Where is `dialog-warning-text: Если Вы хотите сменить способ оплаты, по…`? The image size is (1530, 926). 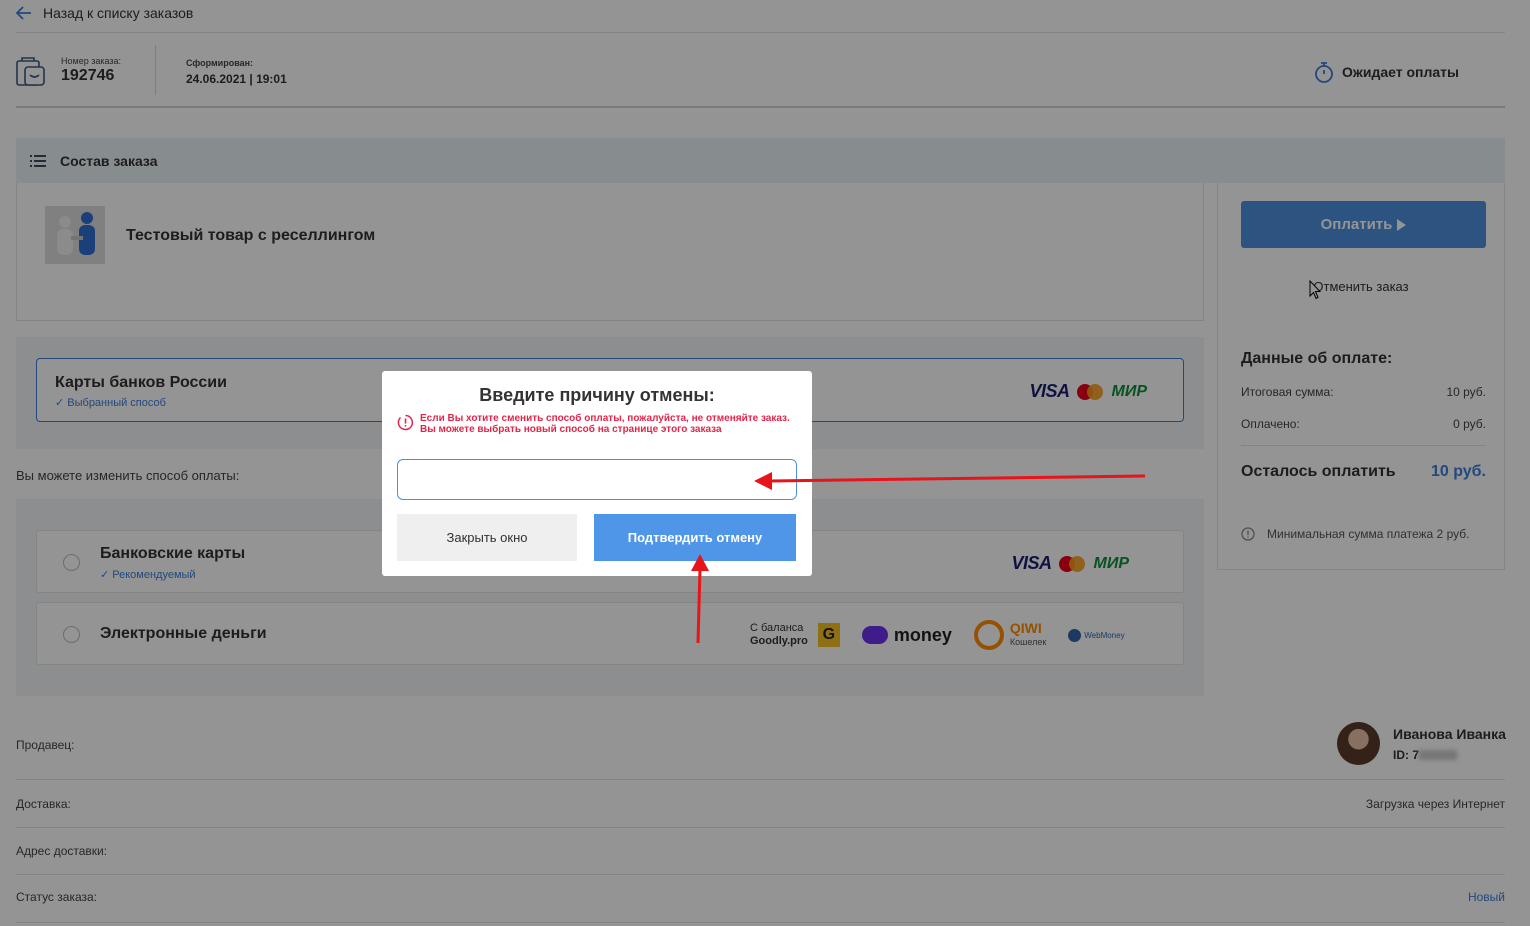 dialog-warning-text: Если Вы хотите сменить способ оплаты, по… is located at coordinates (605, 424).